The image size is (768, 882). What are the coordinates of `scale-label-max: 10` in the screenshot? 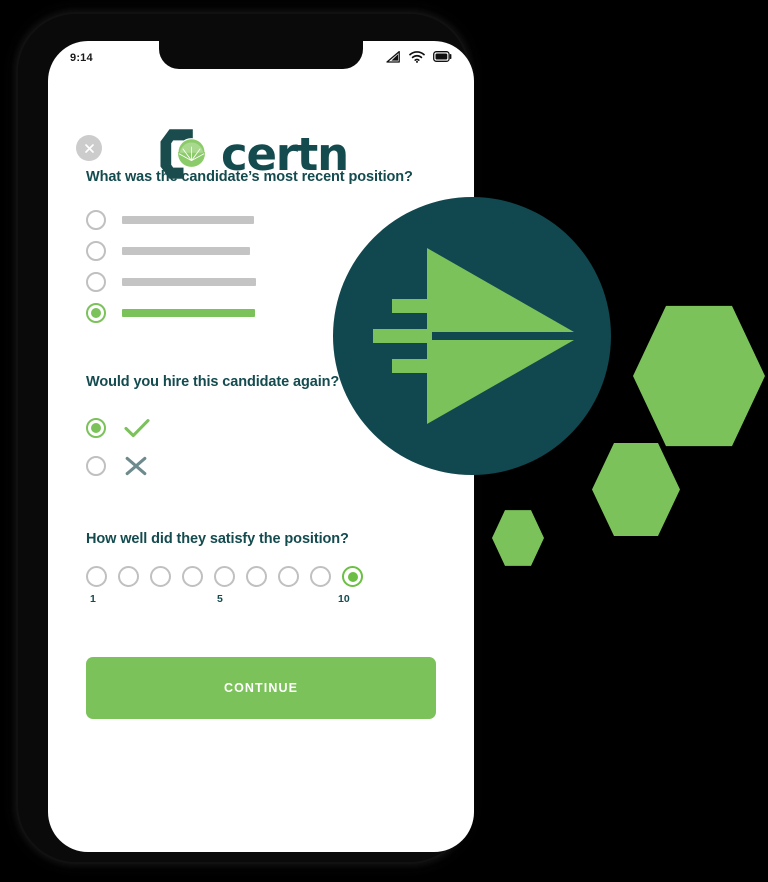 It's located at (344, 599).